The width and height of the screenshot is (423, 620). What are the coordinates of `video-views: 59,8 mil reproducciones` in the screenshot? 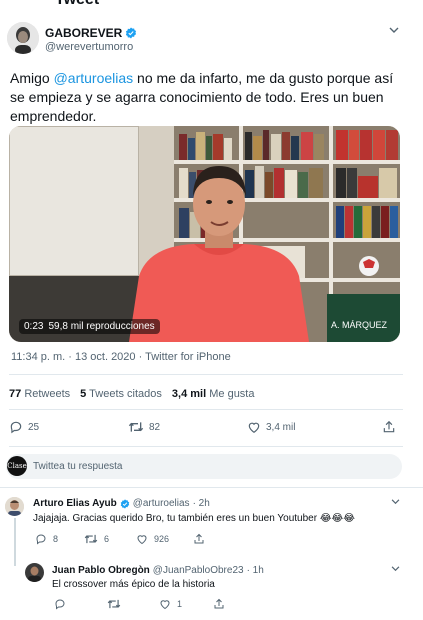 It's located at (101, 326).